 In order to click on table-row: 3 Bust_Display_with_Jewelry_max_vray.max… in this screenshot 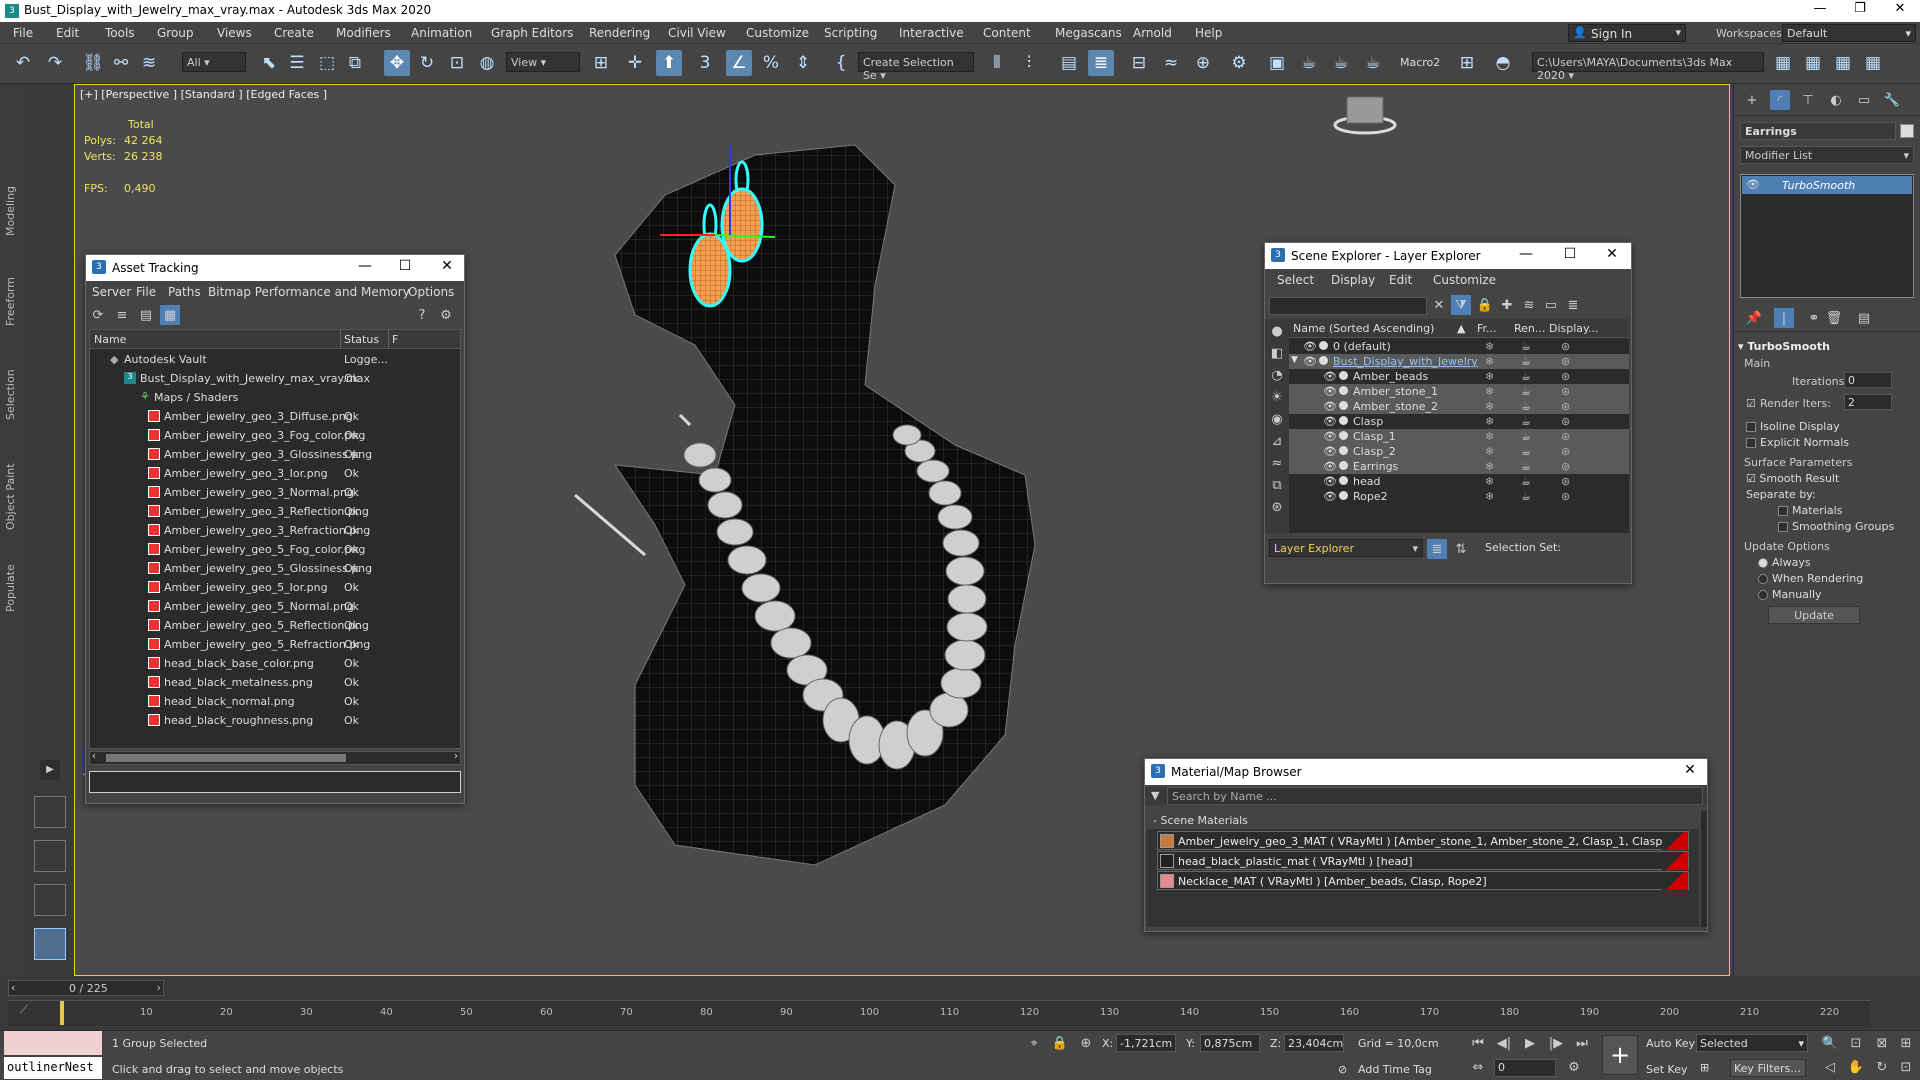, I will do `click(275, 378)`.